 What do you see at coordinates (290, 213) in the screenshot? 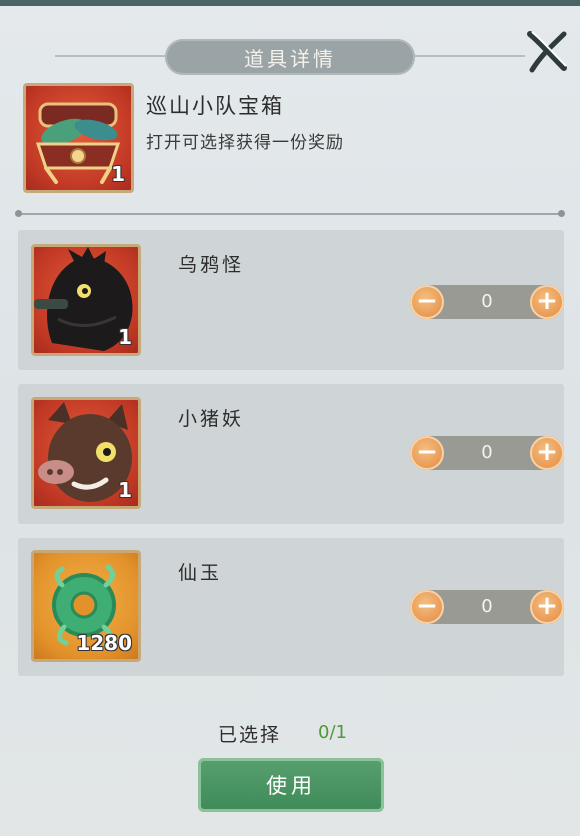
I see `section-divider` at bounding box center [290, 213].